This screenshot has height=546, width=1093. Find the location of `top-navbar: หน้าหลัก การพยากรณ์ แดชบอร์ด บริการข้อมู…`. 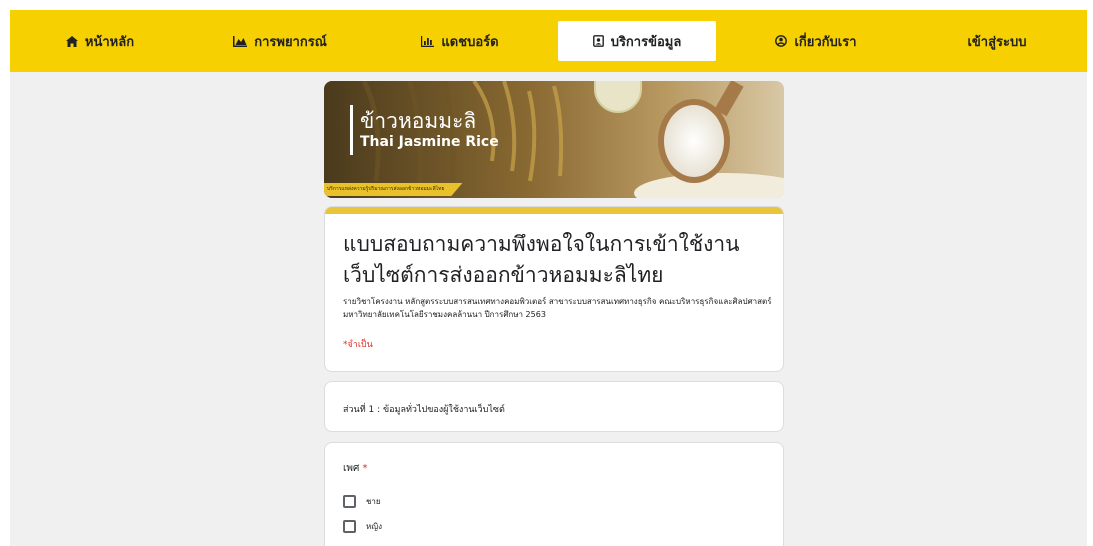

top-navbar: หน้าหลัก การพยากรณ์ แดชบอร์ด บริการข้อมู… is located at coordinates (548, 41).